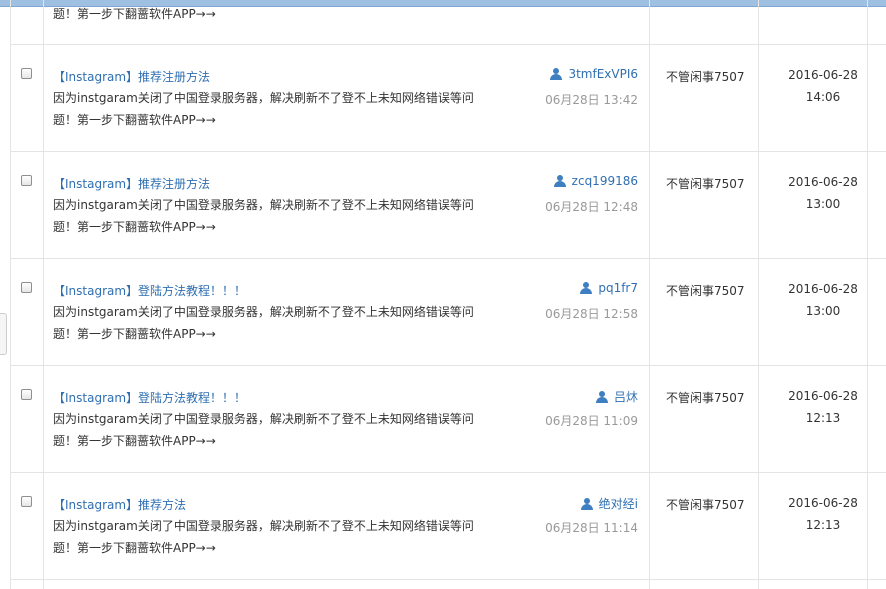 The height and width of the screenshot is (589, 886). Describe the element at coordinates (591, 528) in the screenshot. I see `post-time: 06月28日 11:14` at that location.